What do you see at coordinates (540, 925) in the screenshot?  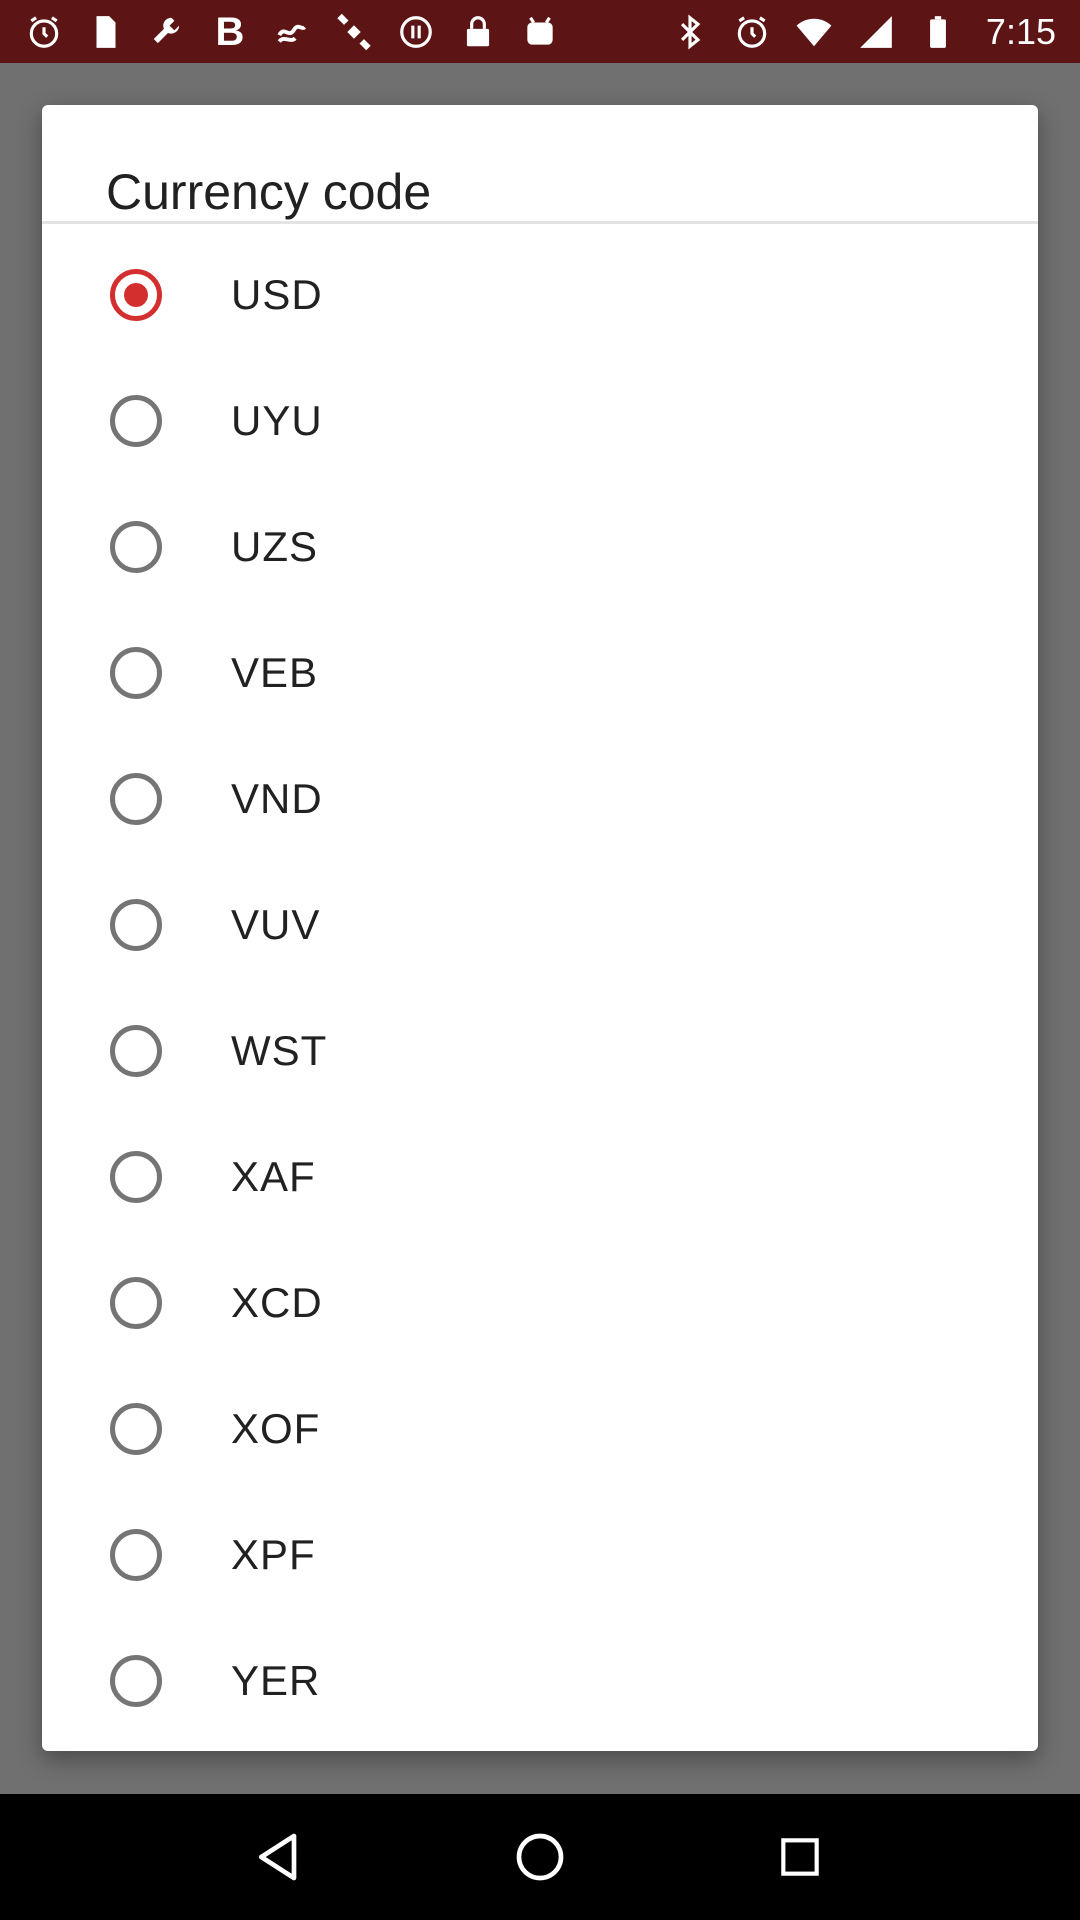 I see `currency-option-vuv: VUV` at bounding box center [540, 925].